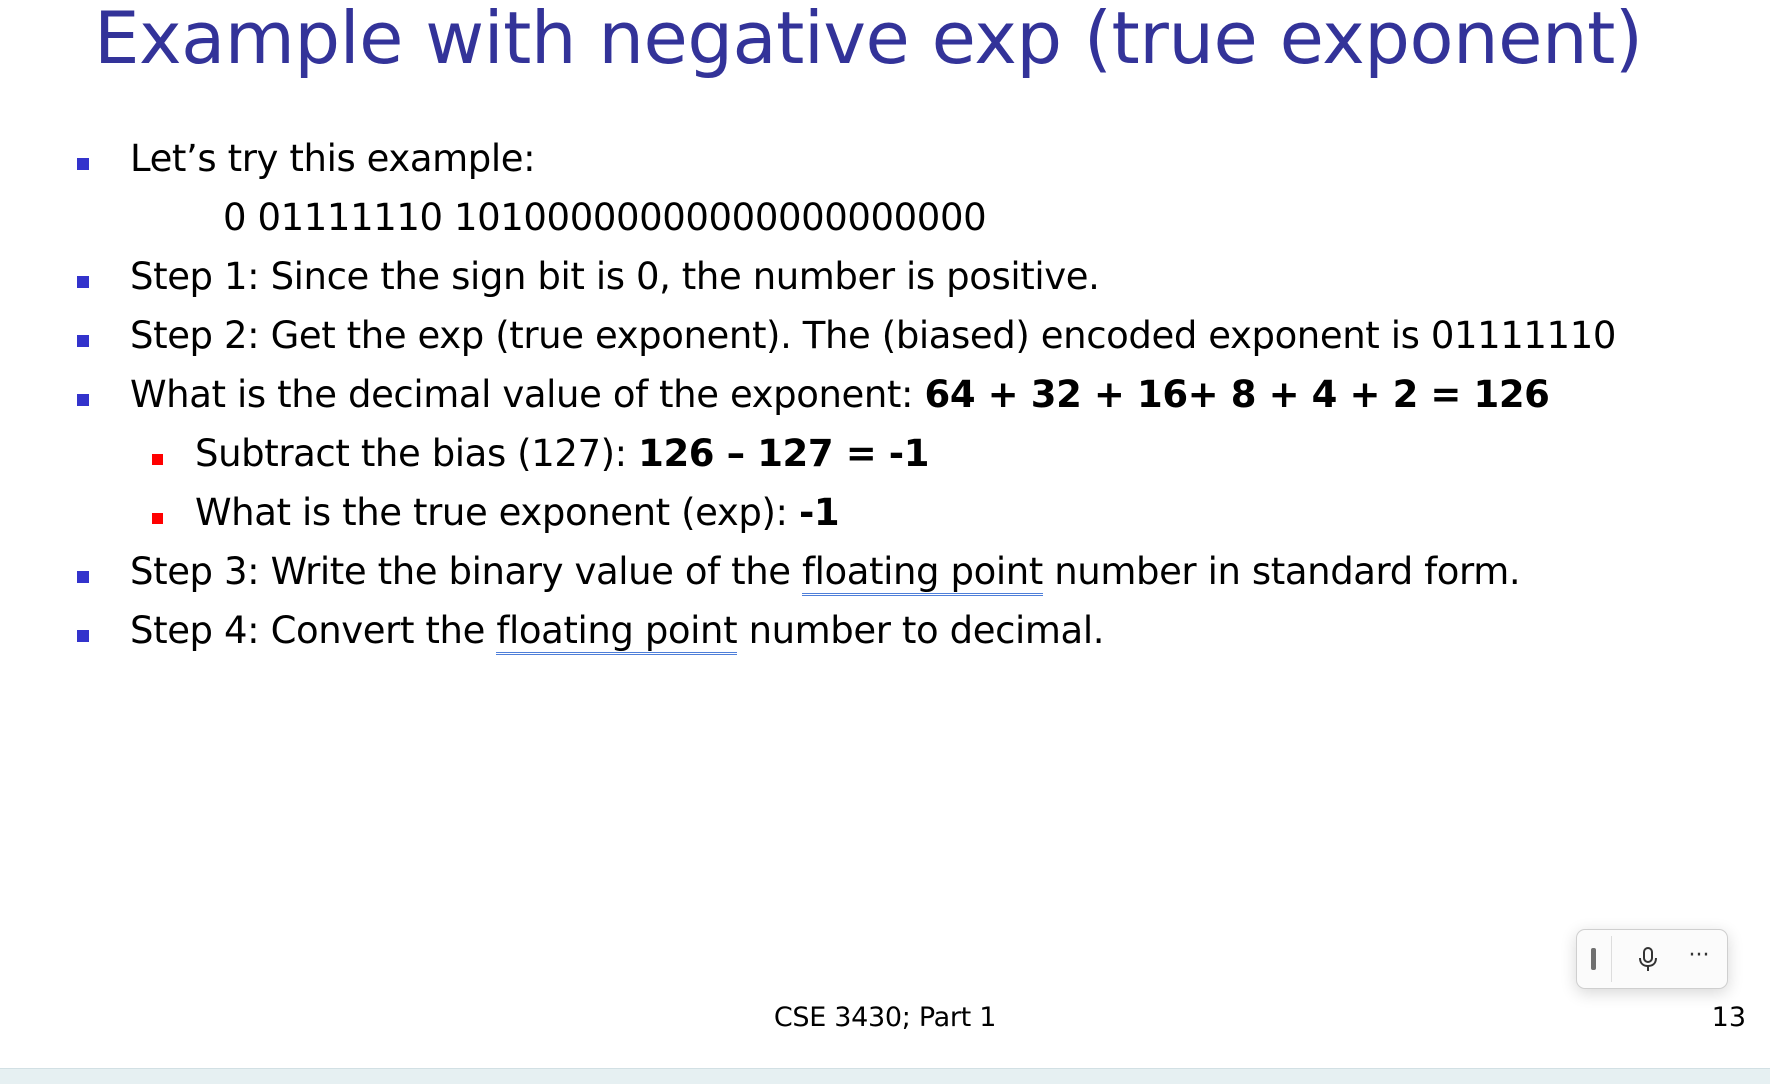 This screenshot has width=1770, height=1084. I want to click on sub-bullet-text-prefix: What is the true exponent (exp):, so click(497, 512).